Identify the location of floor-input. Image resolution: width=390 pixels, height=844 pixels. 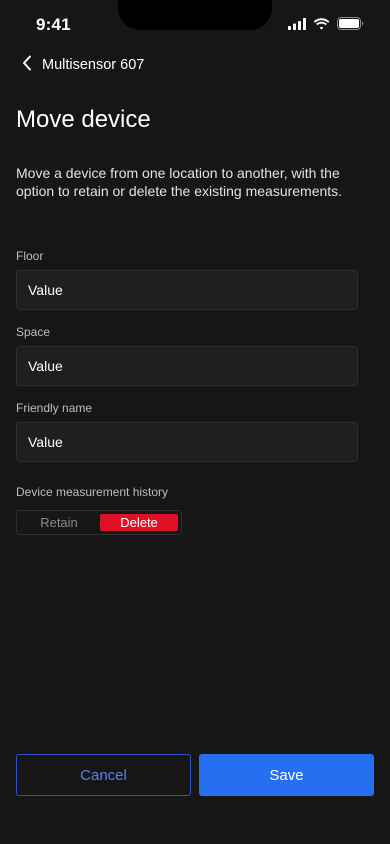
(187, 290).